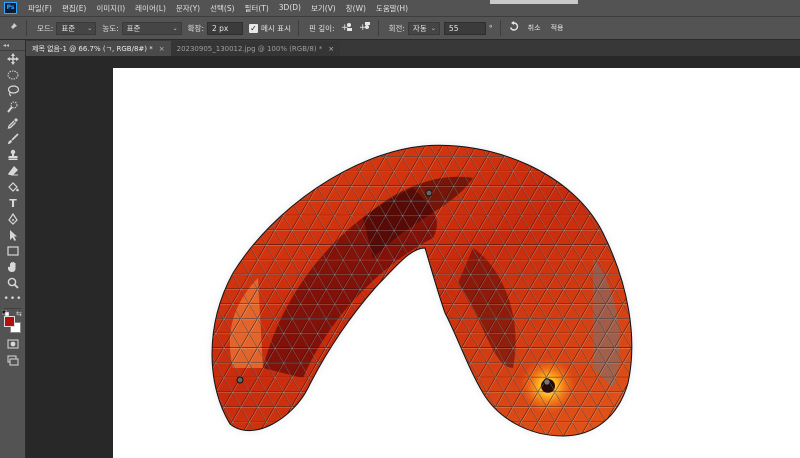 The height and width of the screenshot is (458, 800). Describe the element at coordinates (40, 8) in the screenshot. I see `menu-item: 파일(F)` at that location.